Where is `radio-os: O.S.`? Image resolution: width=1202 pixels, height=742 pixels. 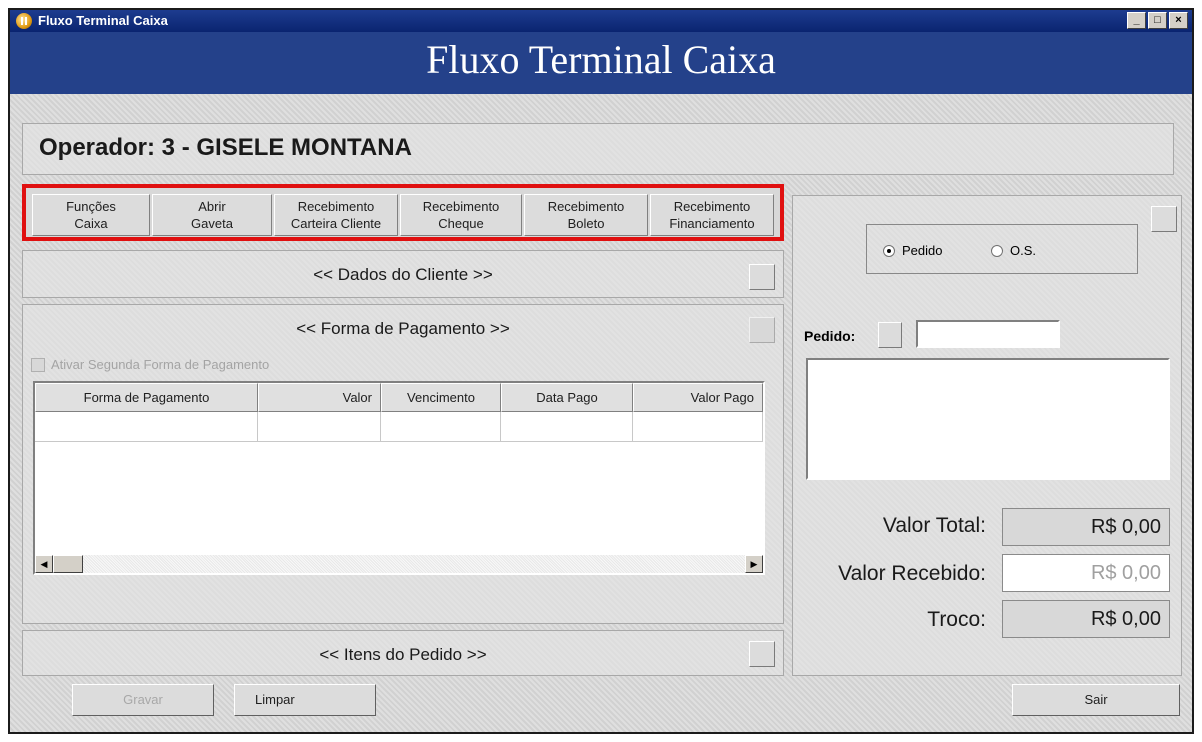
radio-os: O.S. is located at coordinates (1013, 250).